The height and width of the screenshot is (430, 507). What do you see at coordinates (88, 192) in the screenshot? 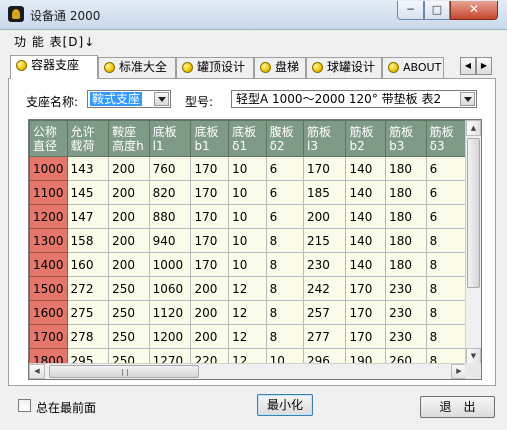
I see `table-cell: 145` at bounding box center [88, 192].